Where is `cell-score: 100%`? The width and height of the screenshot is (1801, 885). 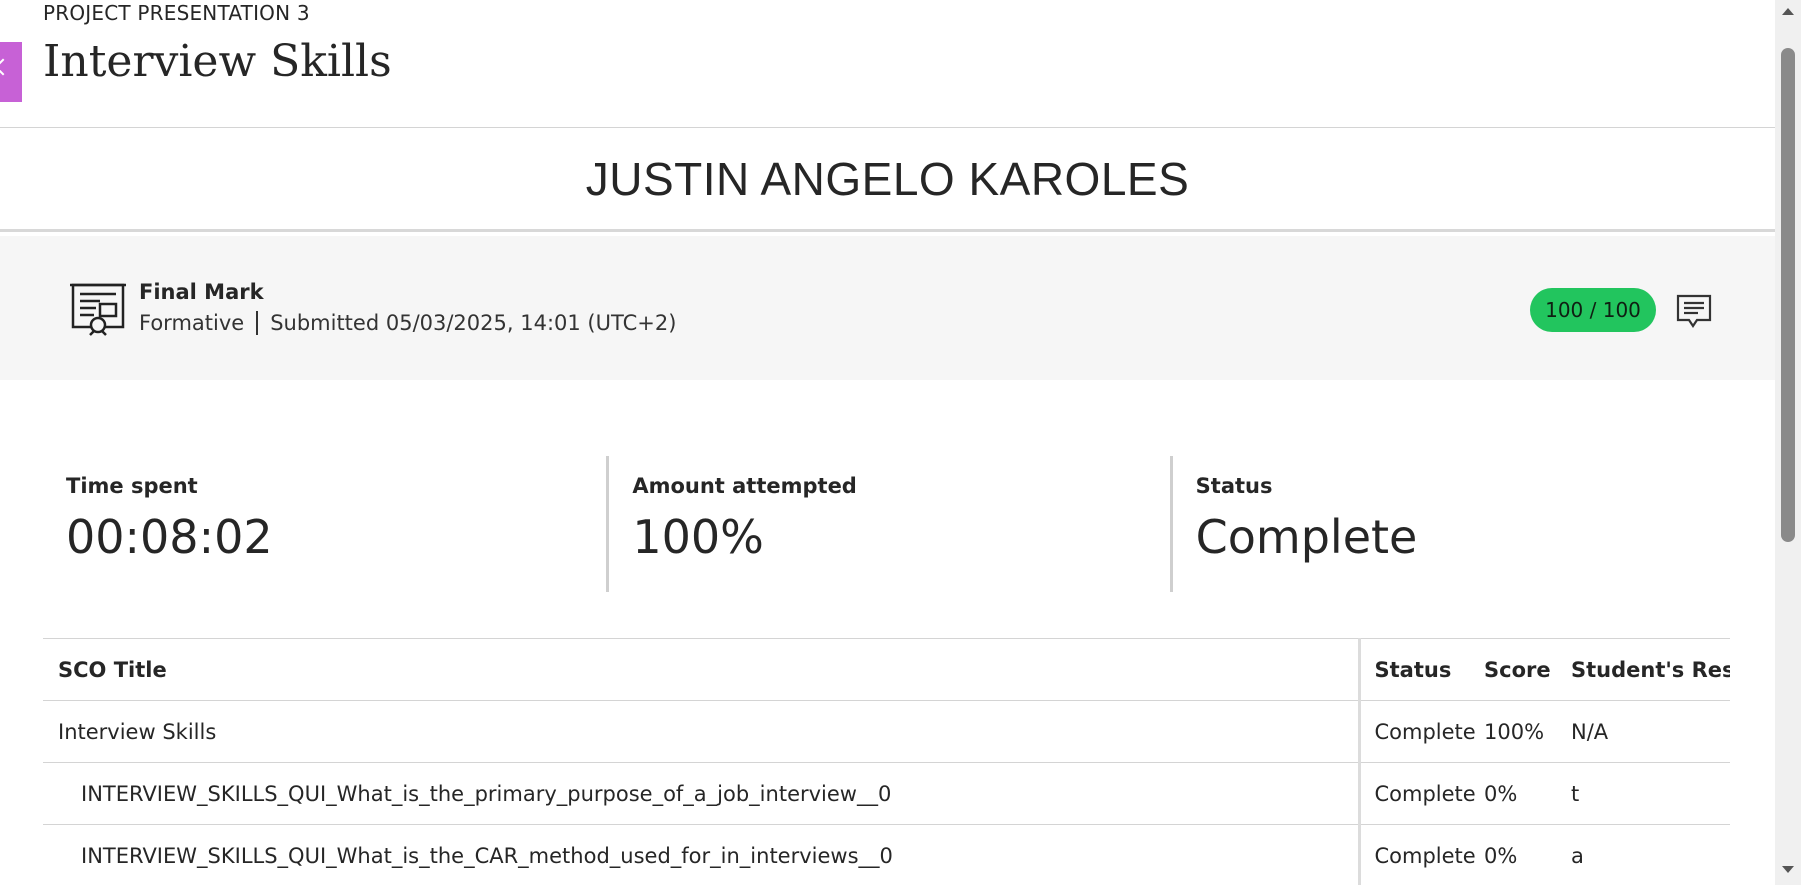
cell-score: 100% is located at coordinates (1526, 731).